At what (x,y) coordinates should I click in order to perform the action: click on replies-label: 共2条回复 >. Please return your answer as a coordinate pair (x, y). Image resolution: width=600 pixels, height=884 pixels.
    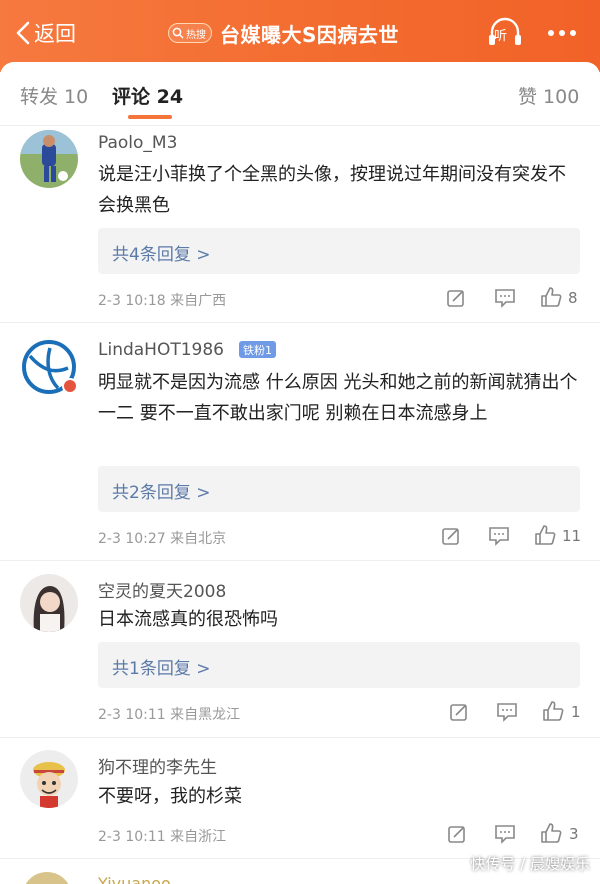
    Looking at the image, I should click on (161, 493).